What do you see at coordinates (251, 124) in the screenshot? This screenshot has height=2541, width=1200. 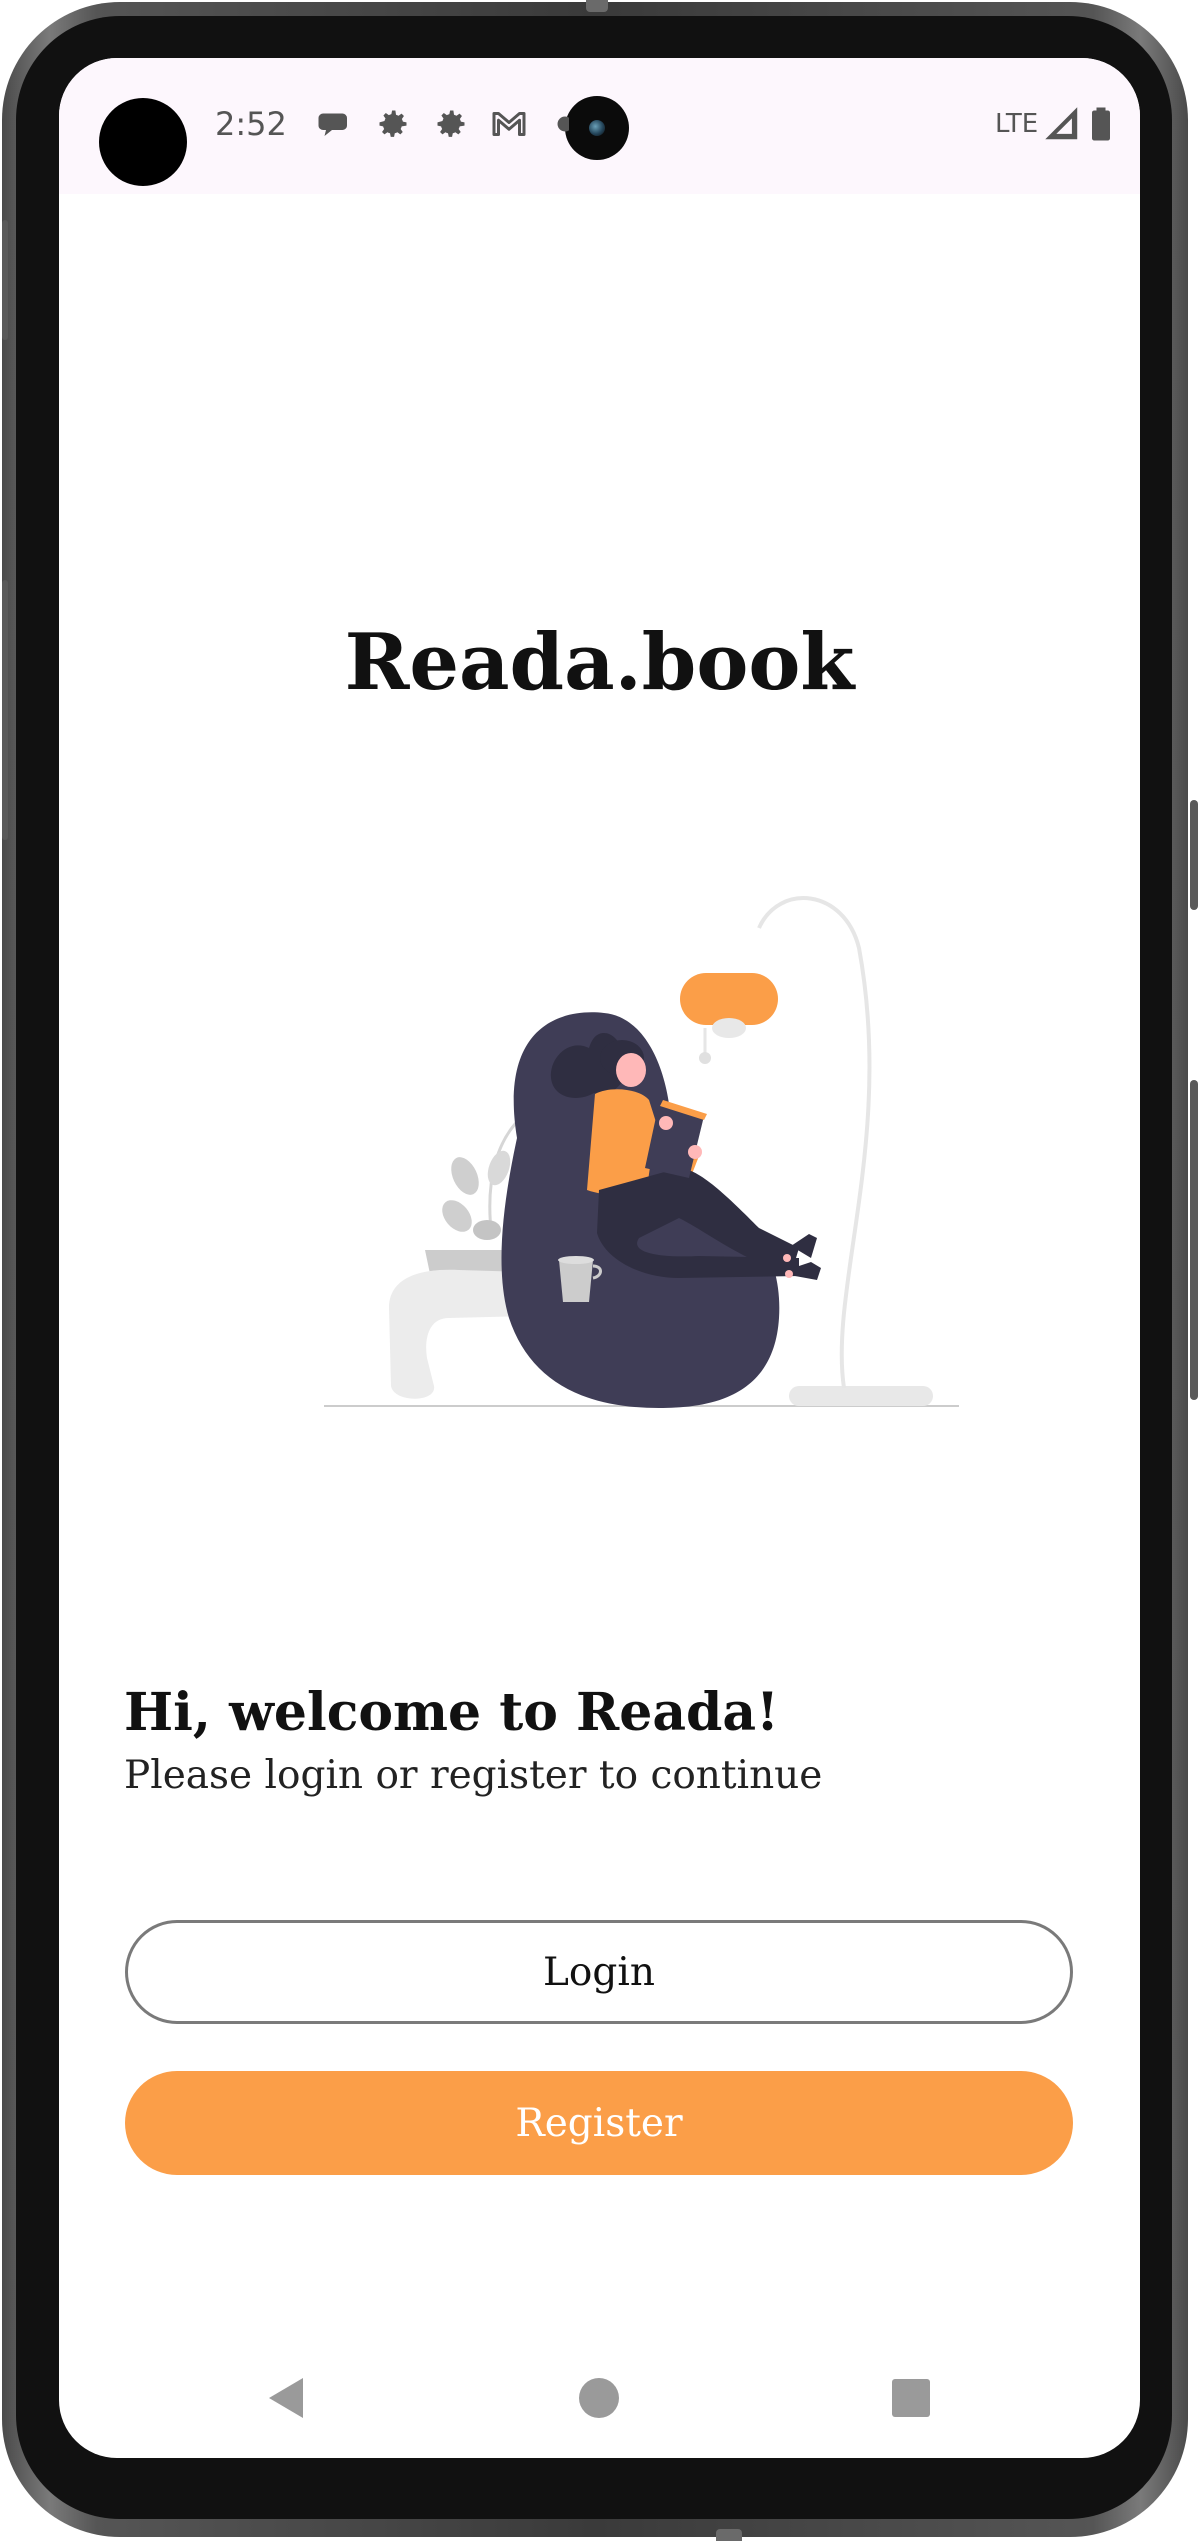 I see `status-time: 2:52` at bounding box center [251, 124].